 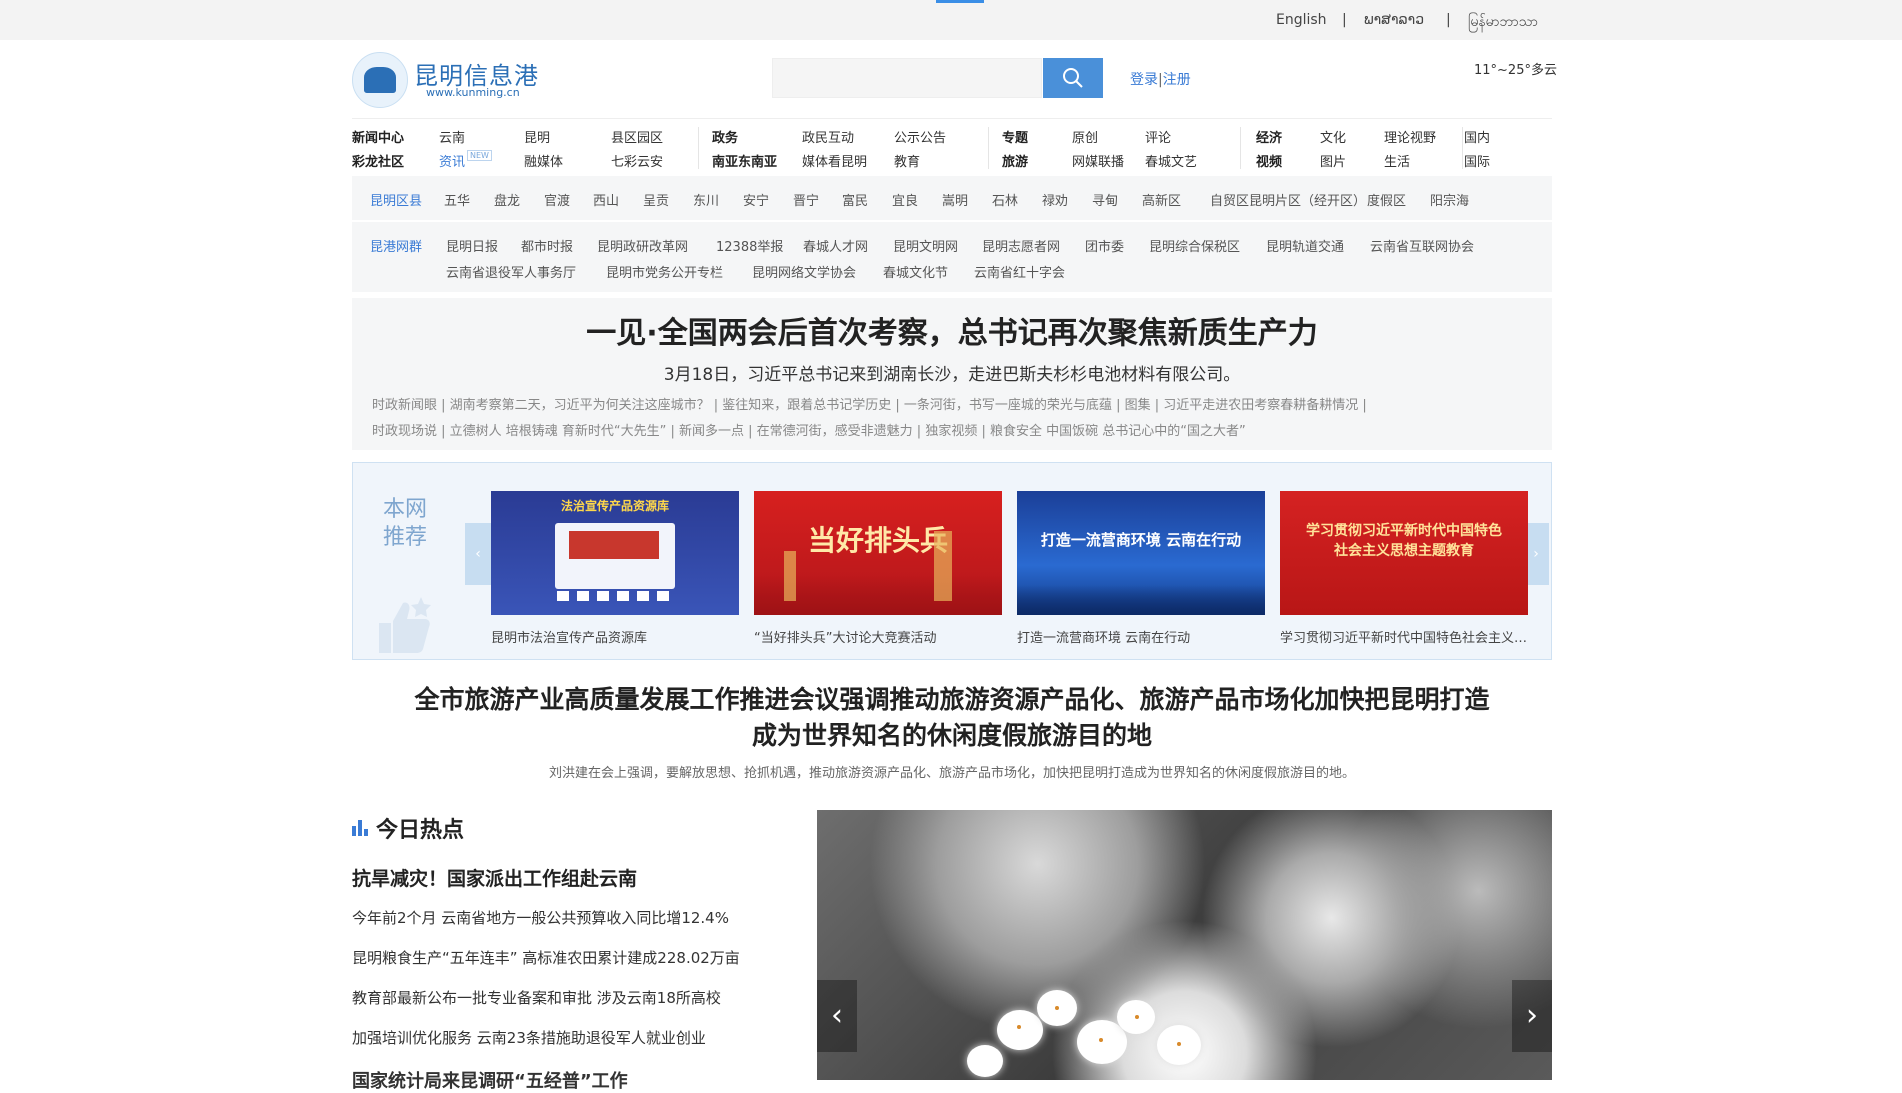 I want to click on group-link: 春城人才网, so click(x=835, y=245).